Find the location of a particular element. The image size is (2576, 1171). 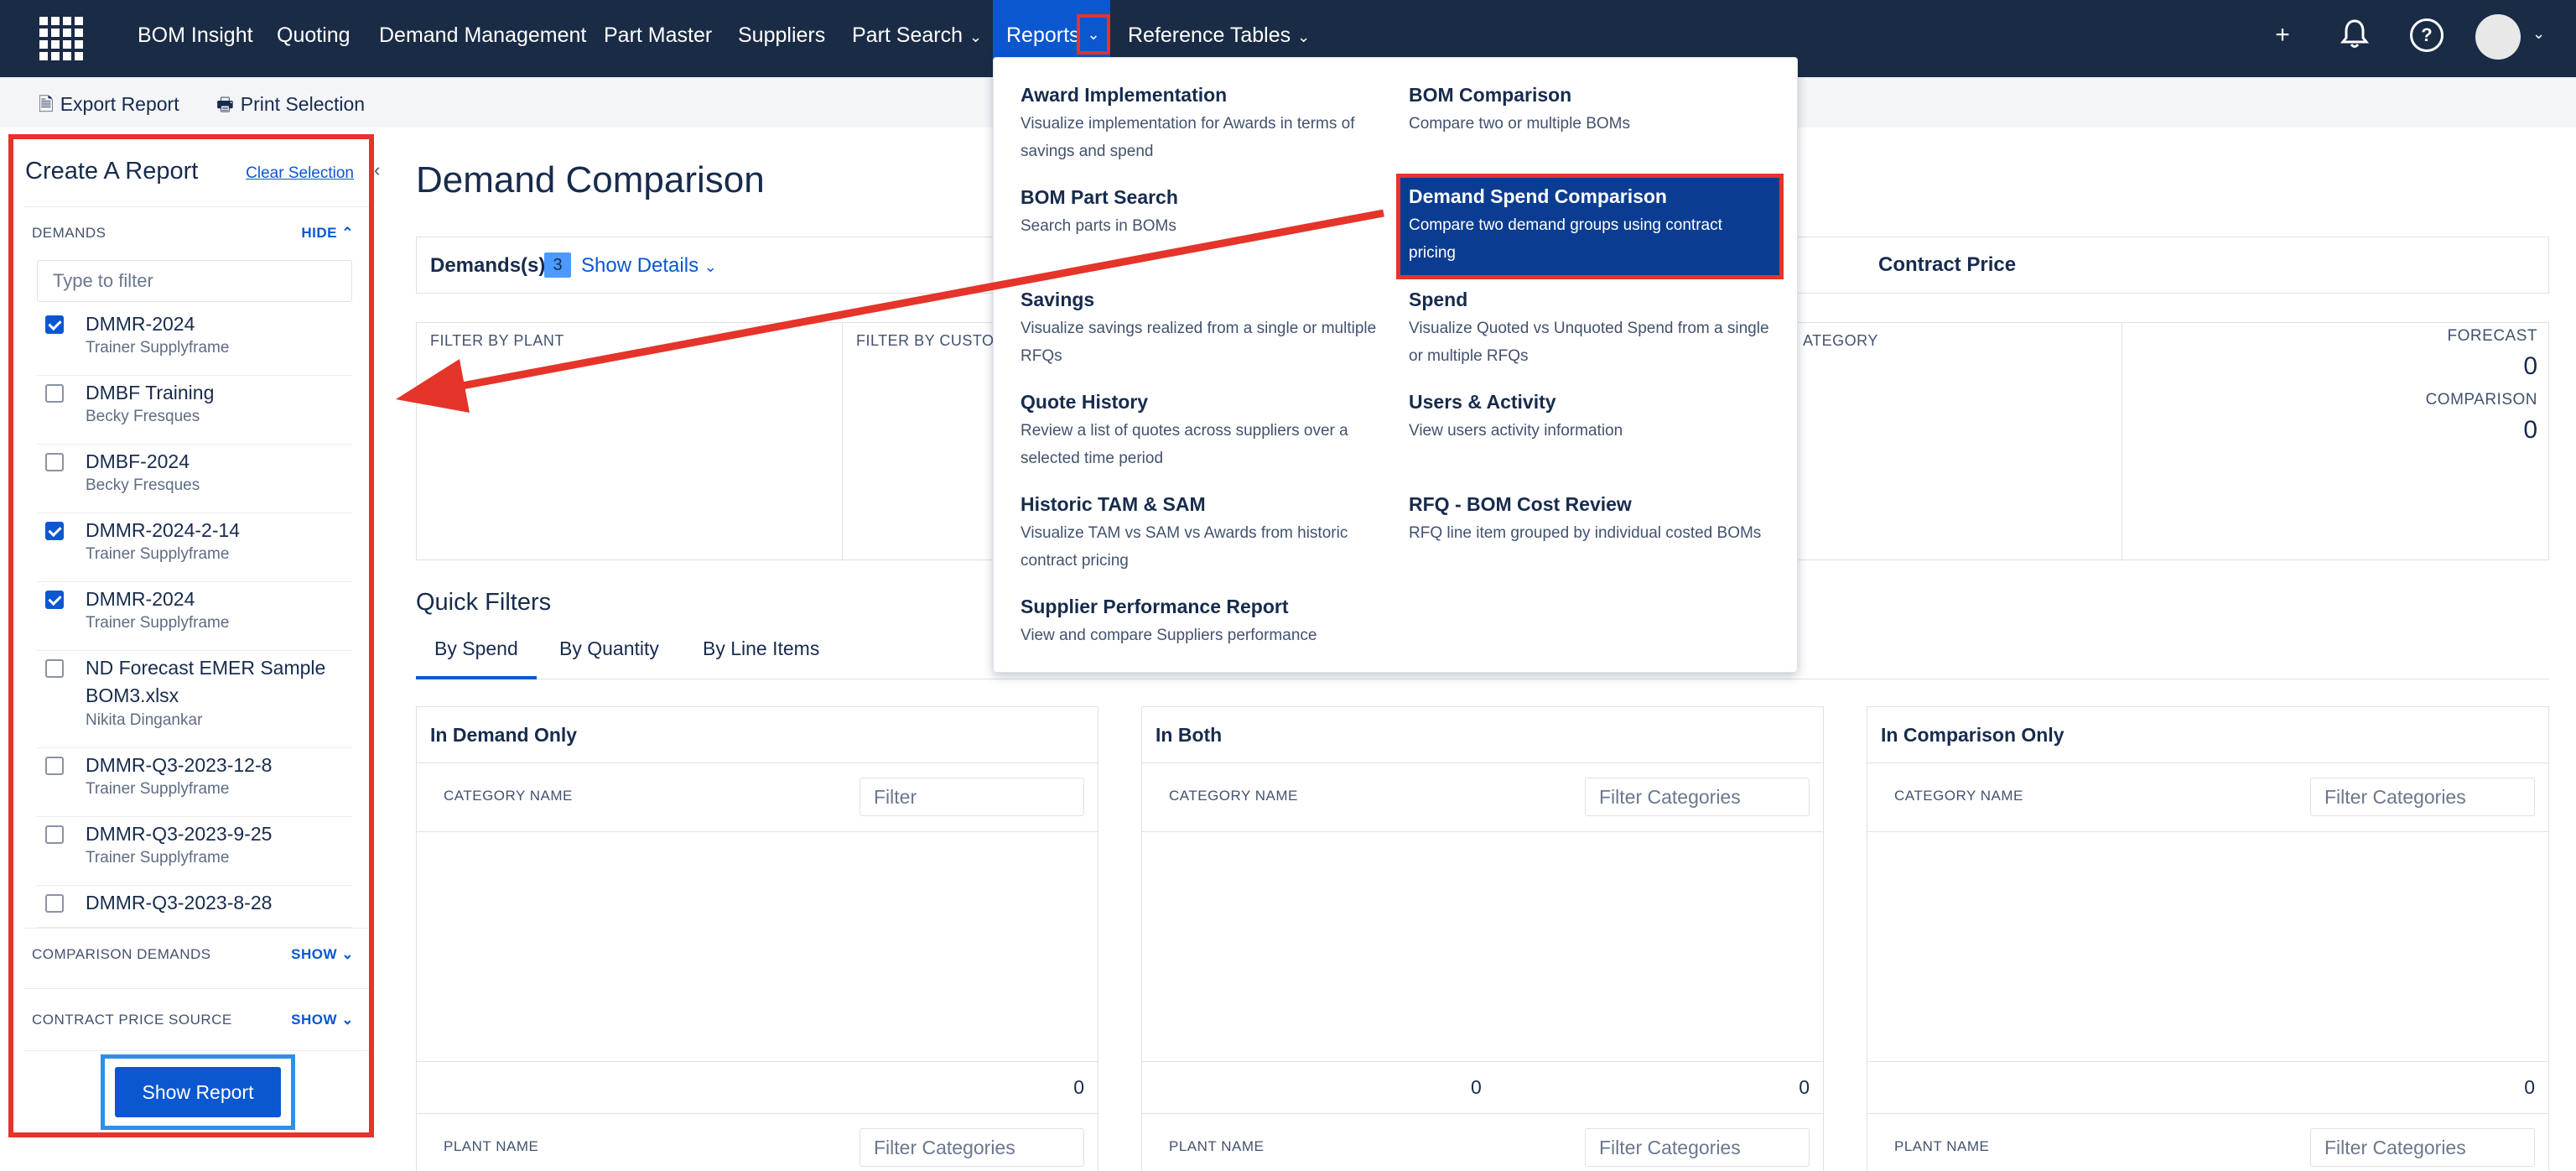

total-value: 0 is located at coordinates (2529, 1087).